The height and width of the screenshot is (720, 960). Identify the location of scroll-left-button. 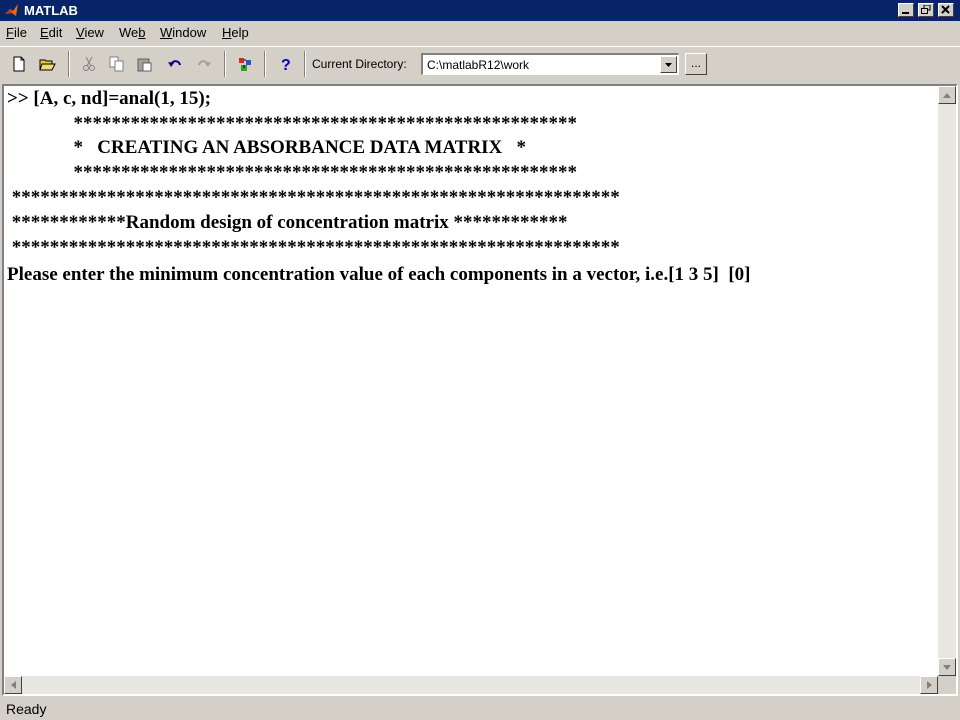
(13, 685).